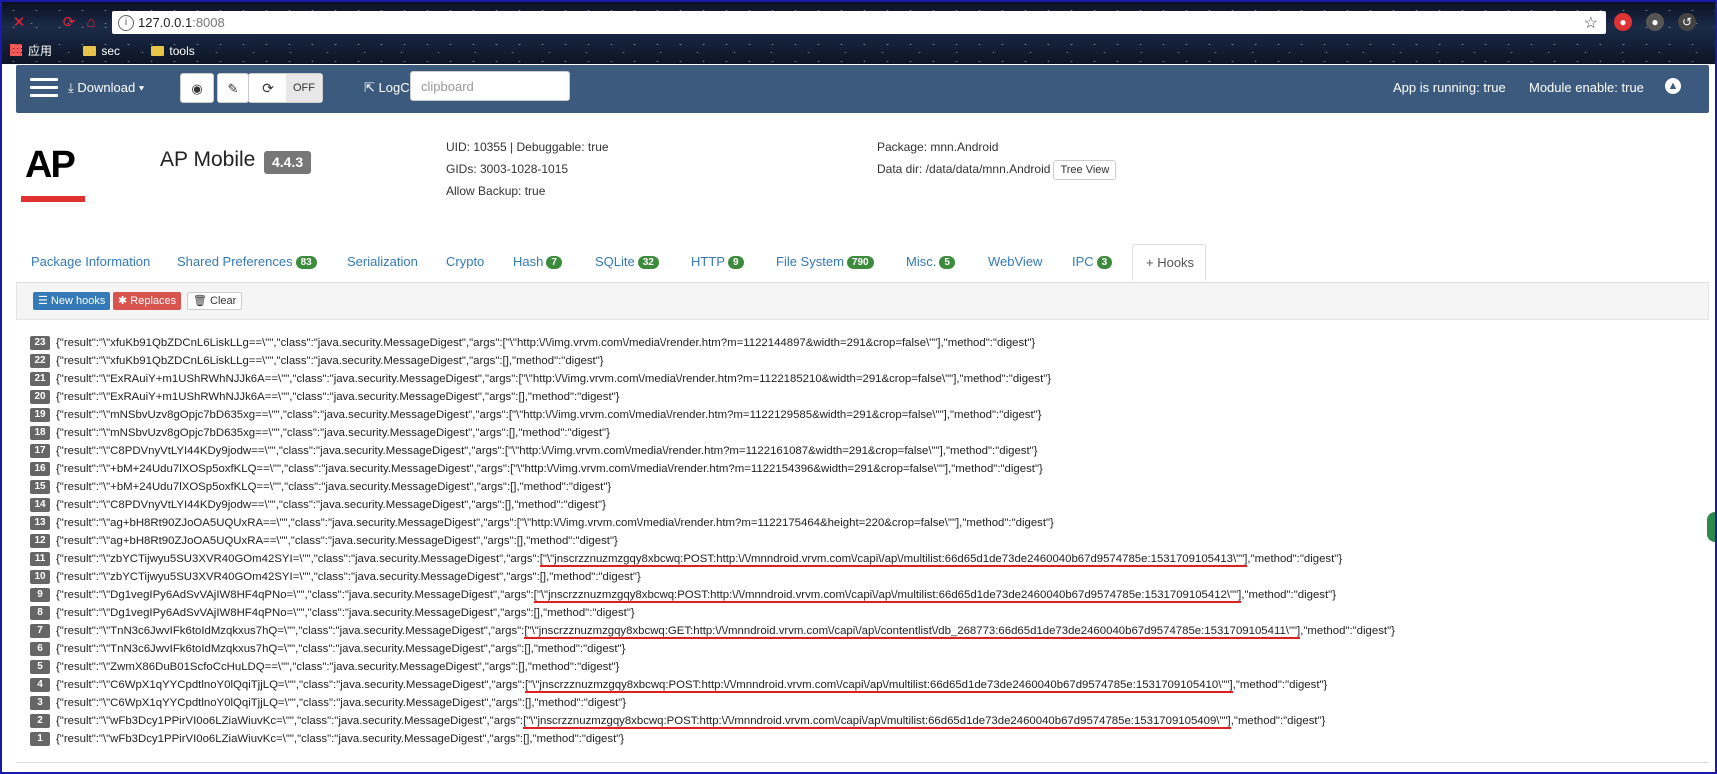 The image size is (1717, 774). Describe the element at coordinates (40, 721) in the screenshot. I see `row-number: 2` at that location.